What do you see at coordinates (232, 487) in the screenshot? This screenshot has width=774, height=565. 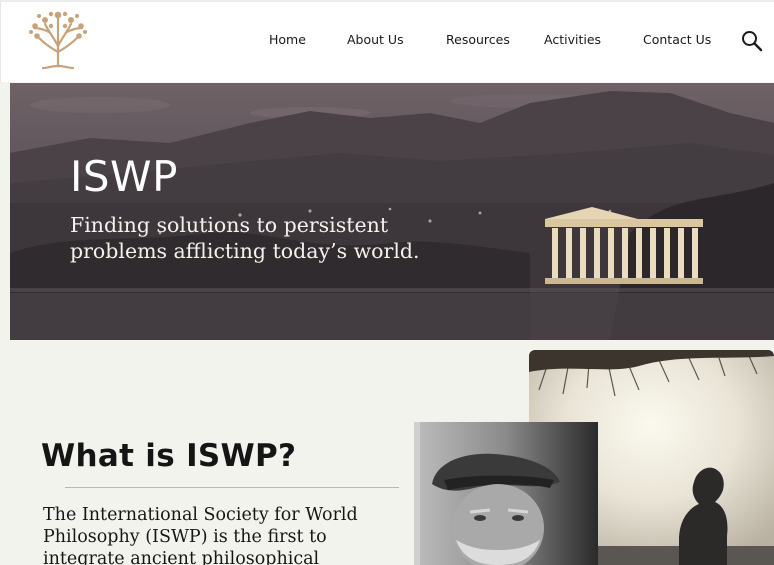 I see `about-divider` at bounding box center [232, 487].